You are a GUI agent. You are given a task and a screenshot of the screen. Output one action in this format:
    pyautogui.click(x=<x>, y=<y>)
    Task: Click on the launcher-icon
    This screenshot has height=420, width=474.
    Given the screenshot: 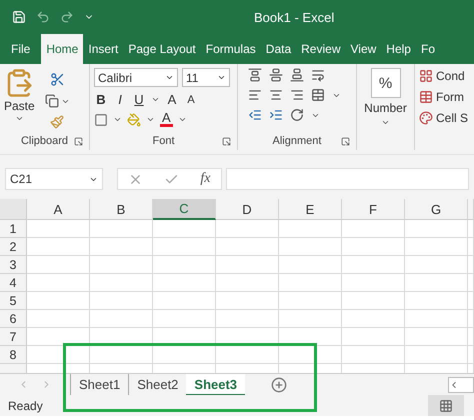 What is the action you would take?
    pyautogui.click(x=78, y=141)
    